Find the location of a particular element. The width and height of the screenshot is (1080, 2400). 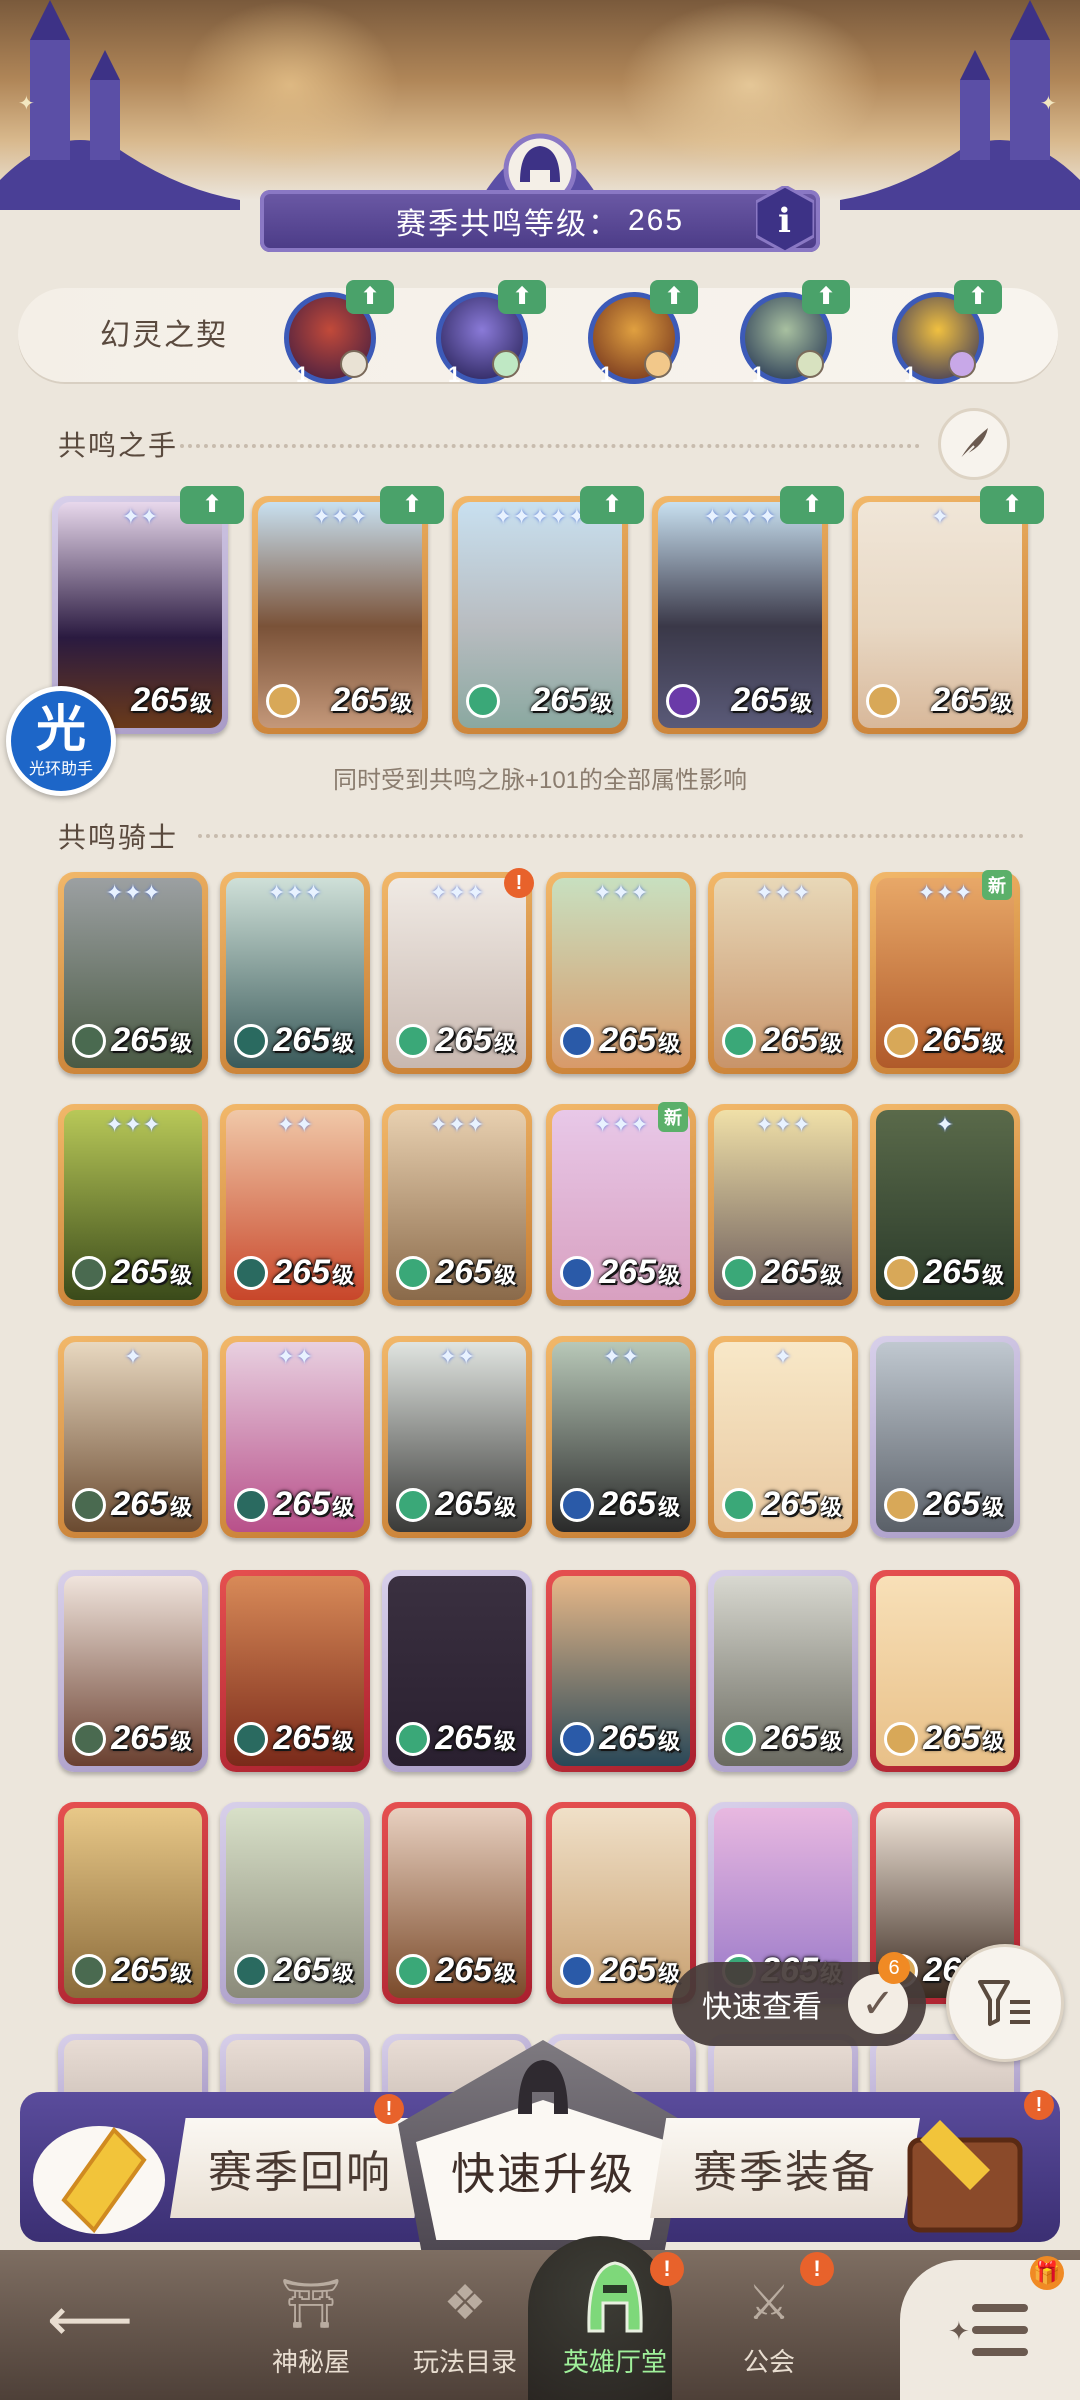

castle-right-decoration: ✦ is located at coordinates (960, 105).